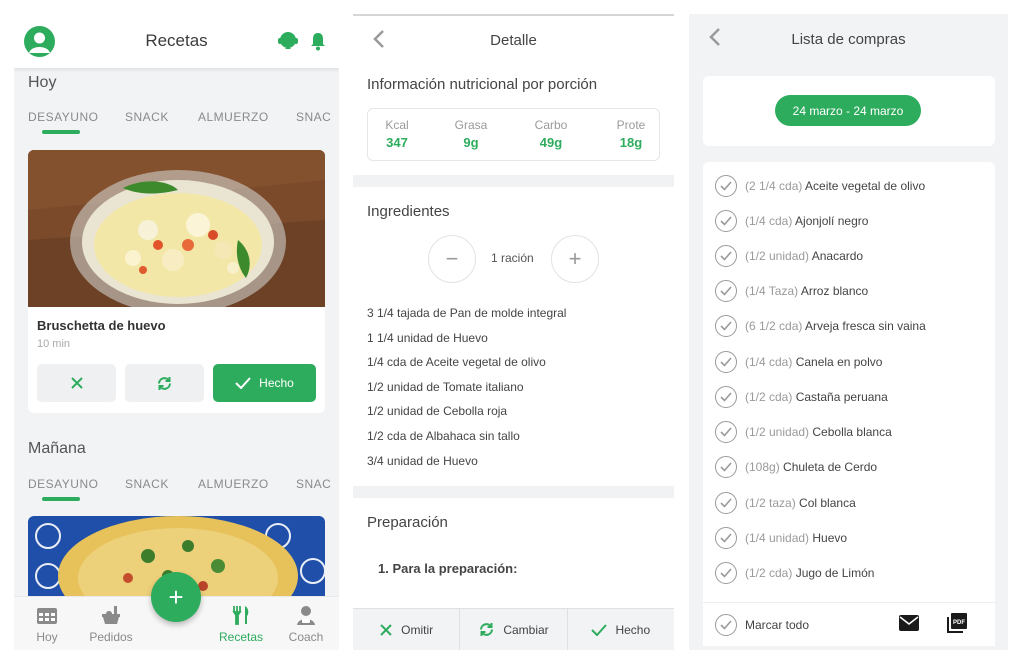 The height and width of the screenshot is (664, 1024). What do you see at coordinates (957, 625) in the screenshot?
I see `pdf-icon: PDF` at bounding box center [957, 625].